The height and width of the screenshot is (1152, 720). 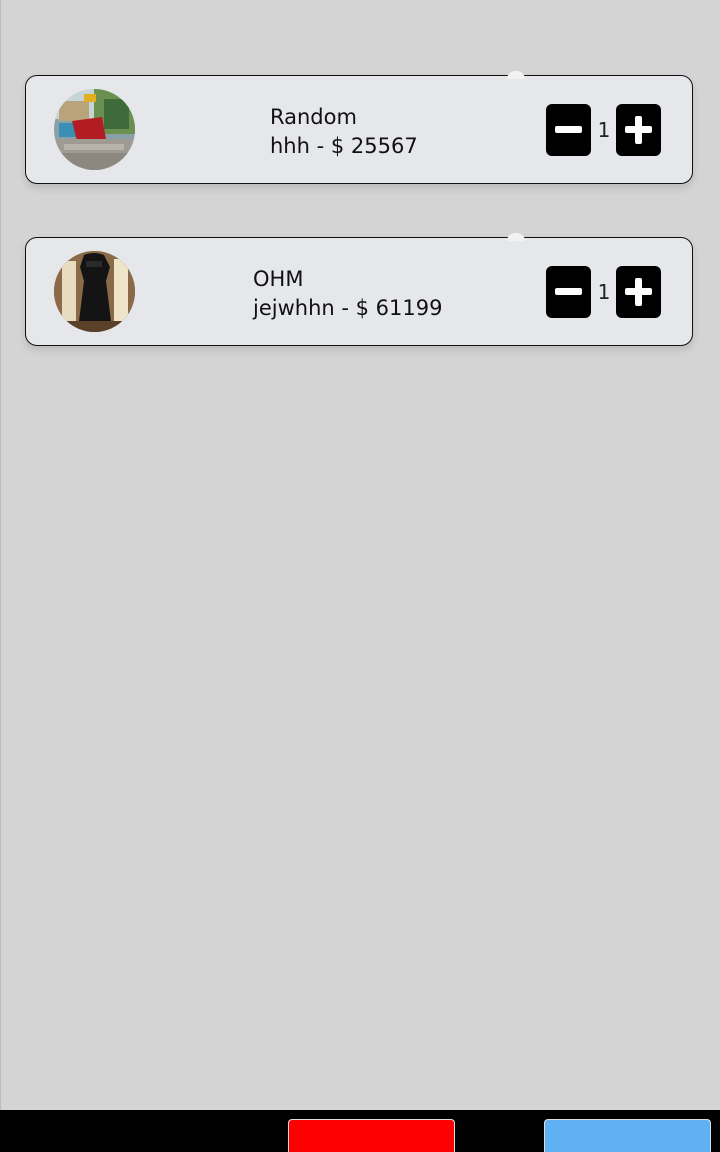 I want to click on item-detail-price: jejwhhn - $ 61199, so click(x=348, y=308).